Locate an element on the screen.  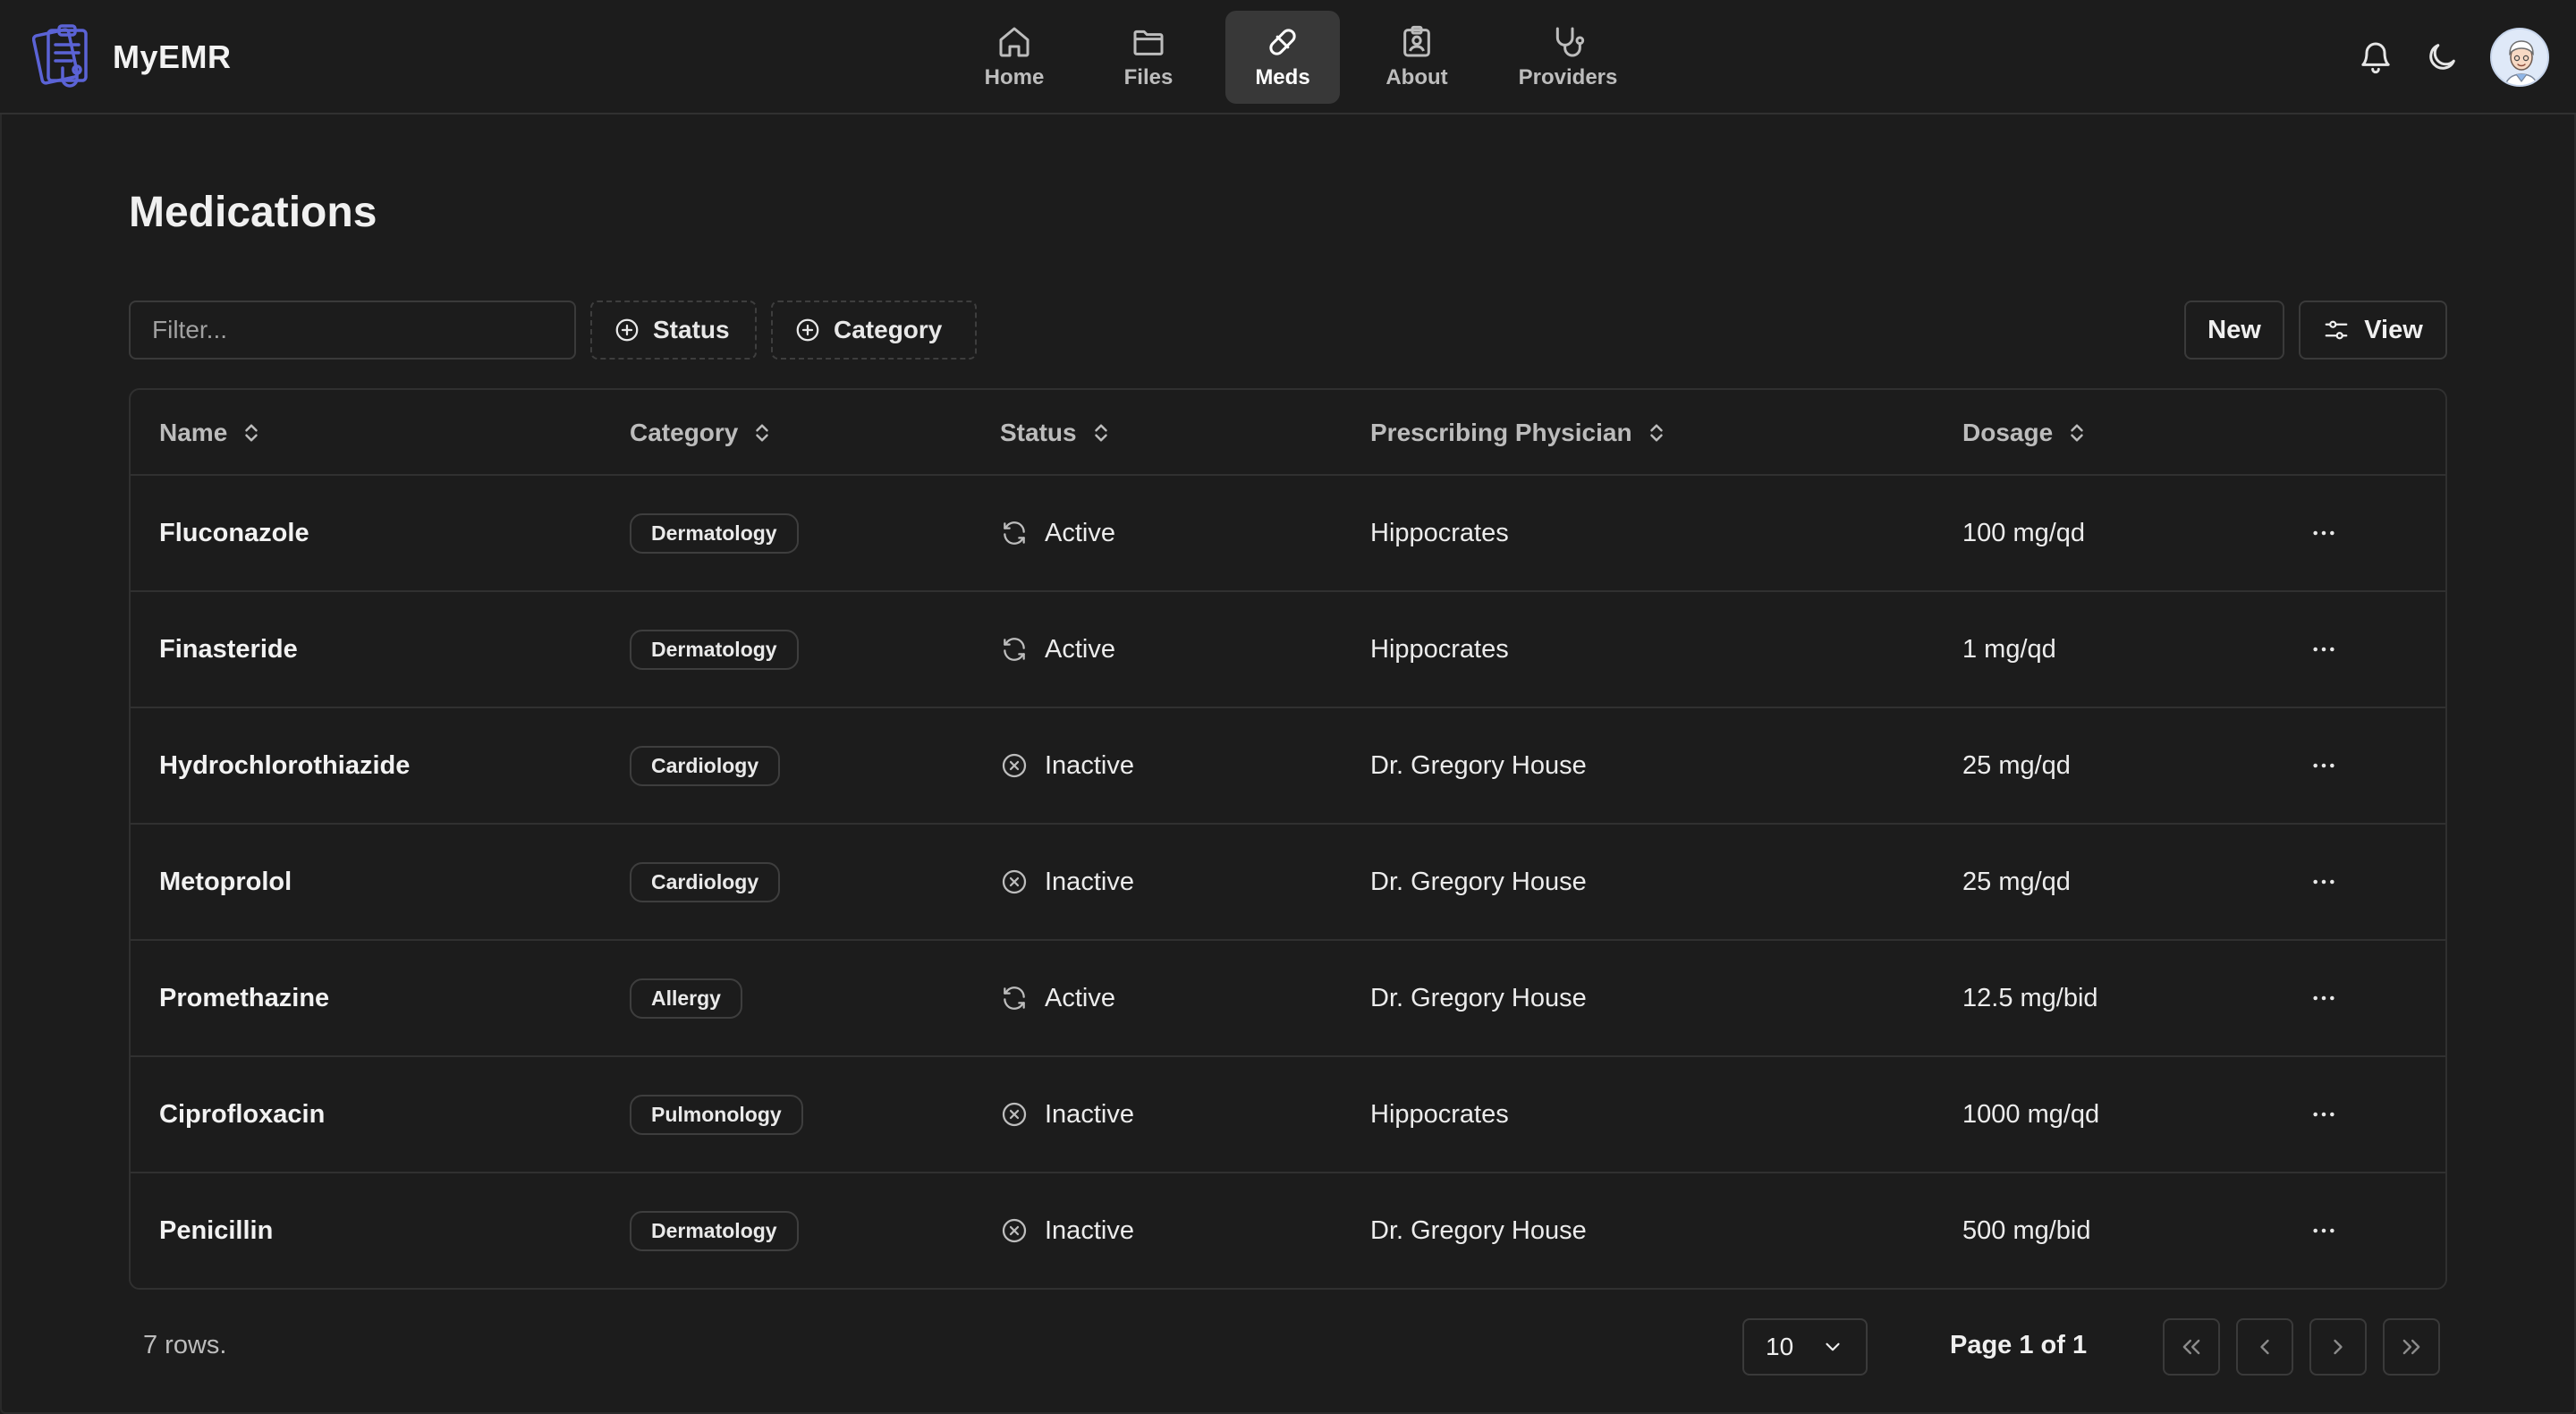
status-filter-button: Status is located at coordinates (673, 330).